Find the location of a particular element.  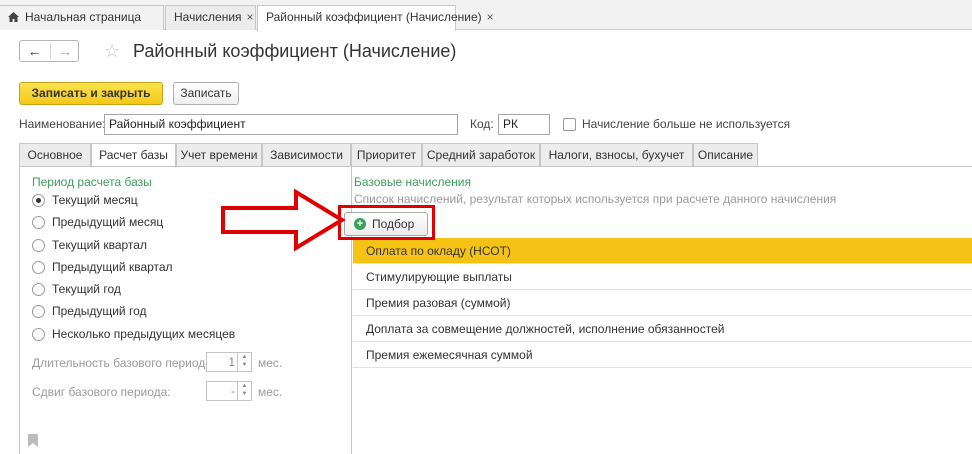

radio-label: Несколько предыдущих месяцев is located at coordinates (144, 334).